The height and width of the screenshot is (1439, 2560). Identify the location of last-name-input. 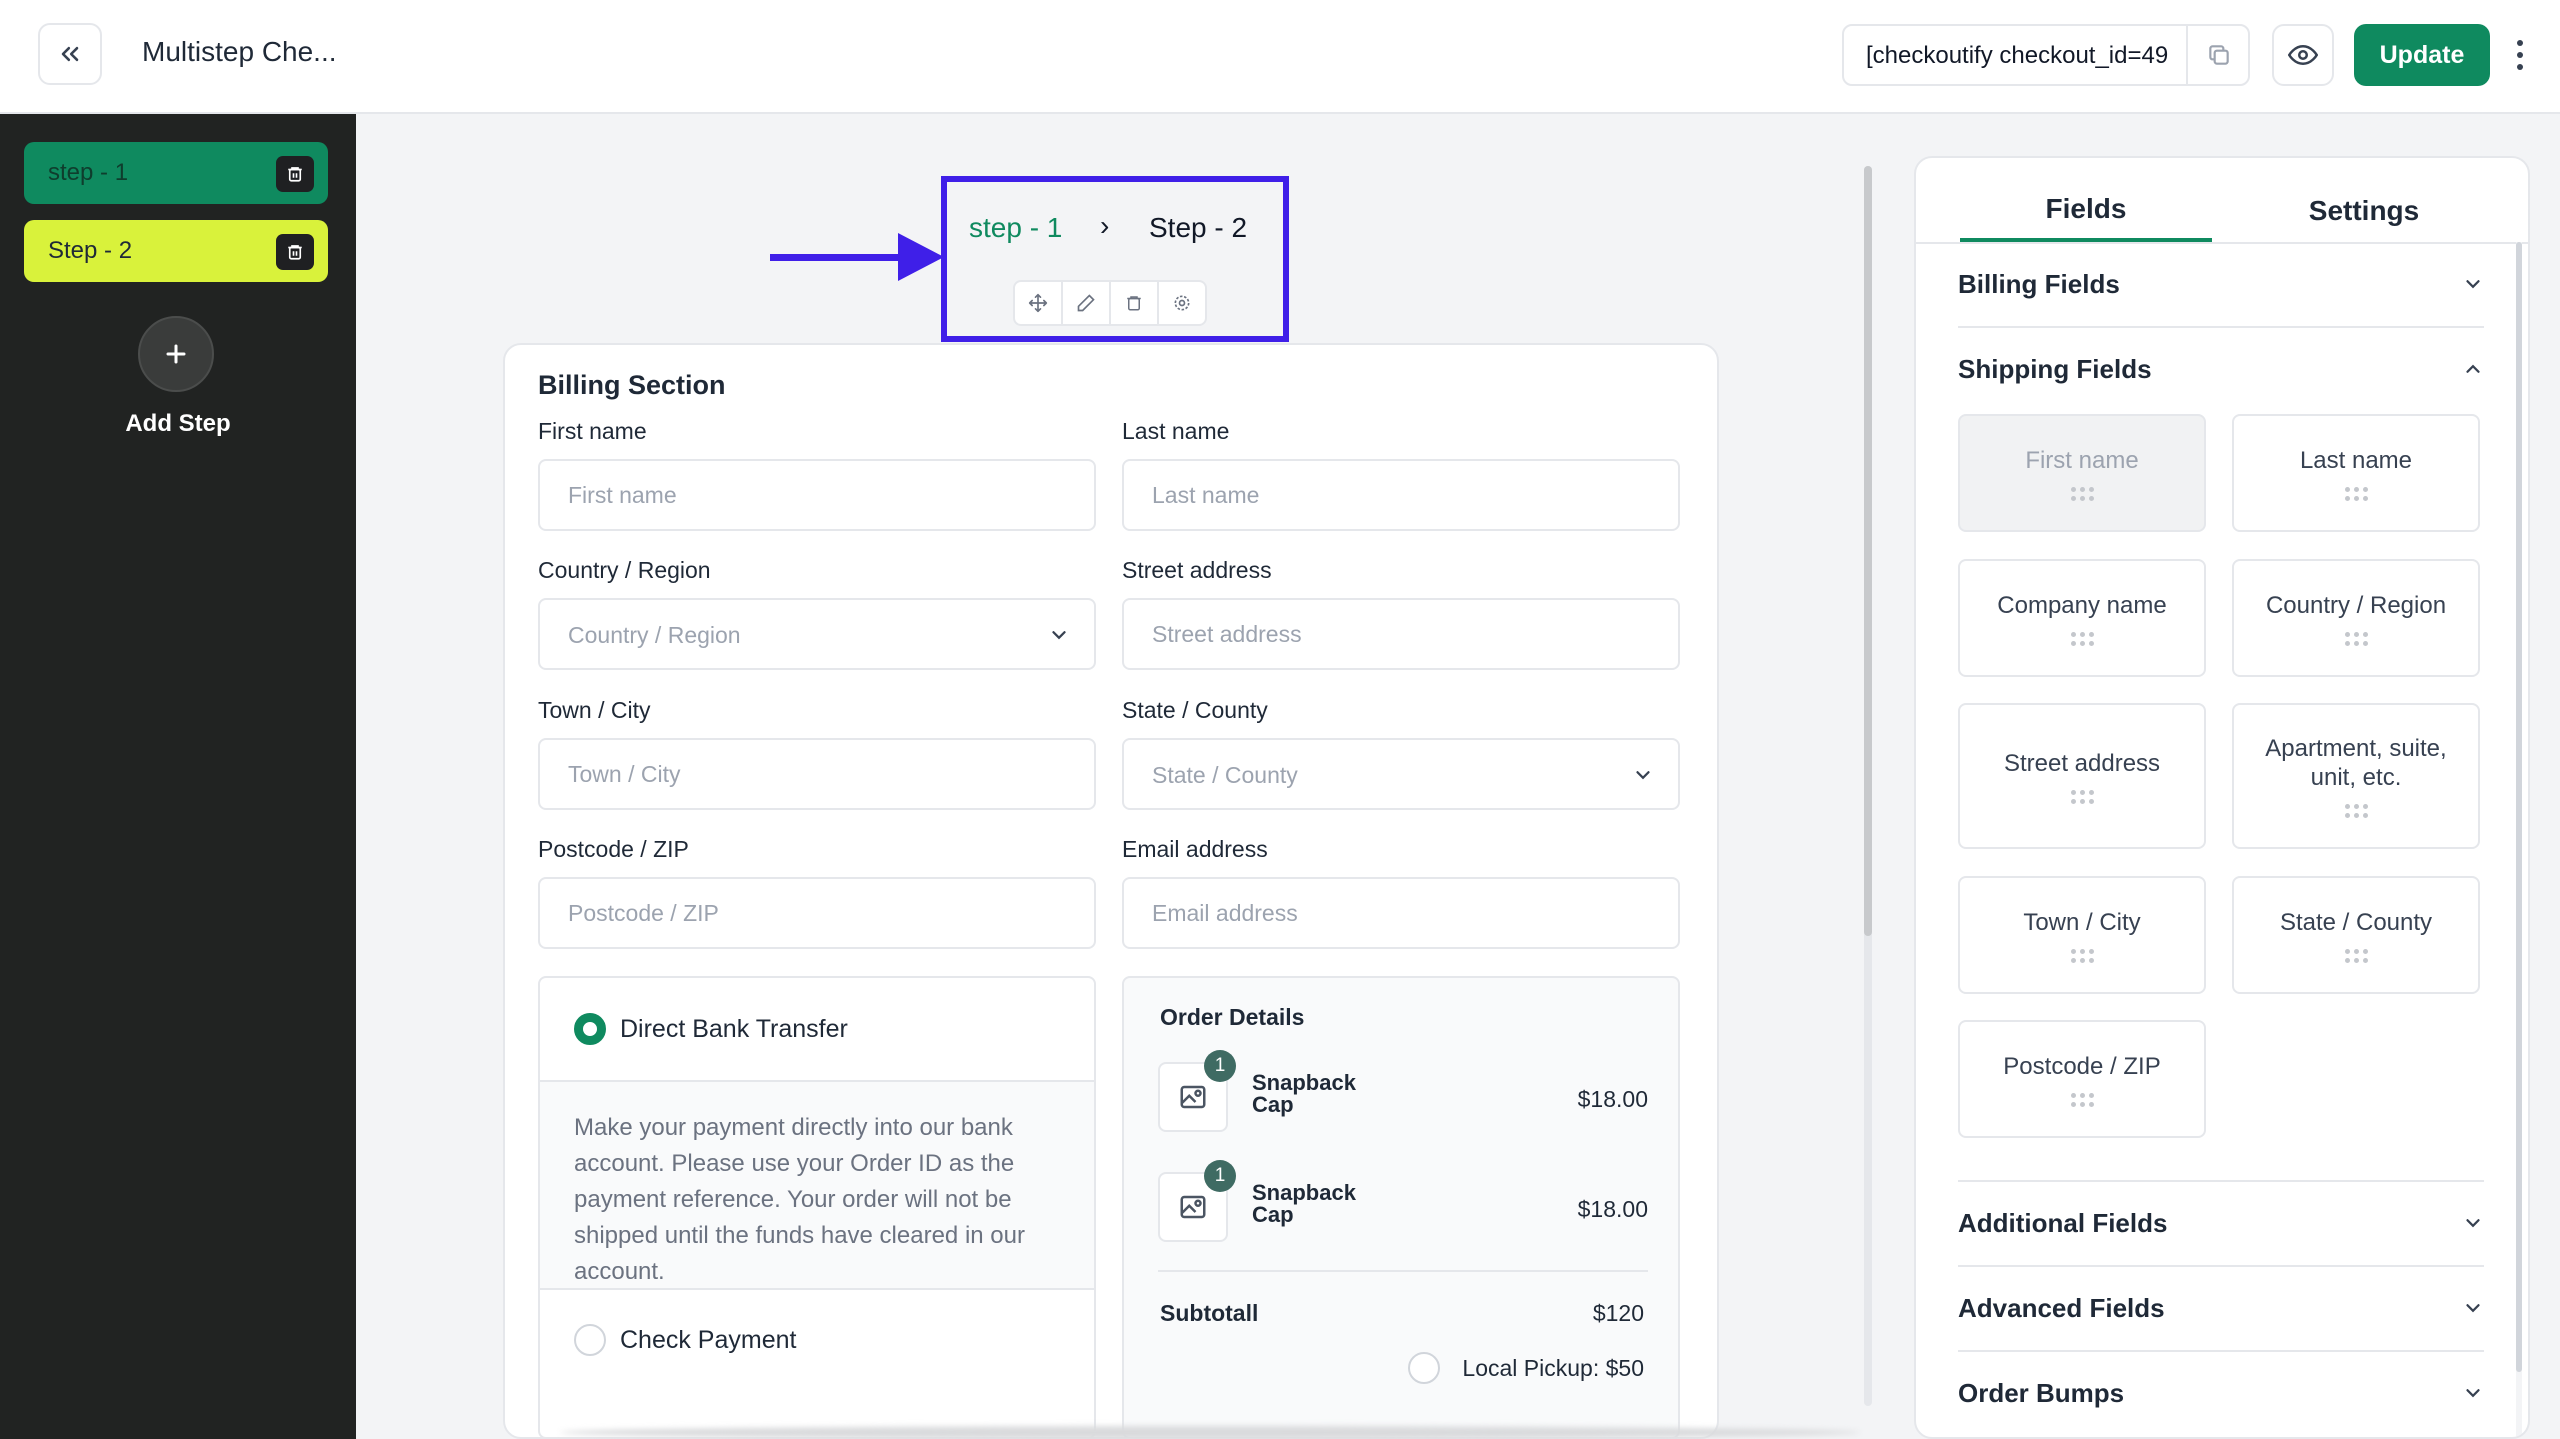
(1401, 495).